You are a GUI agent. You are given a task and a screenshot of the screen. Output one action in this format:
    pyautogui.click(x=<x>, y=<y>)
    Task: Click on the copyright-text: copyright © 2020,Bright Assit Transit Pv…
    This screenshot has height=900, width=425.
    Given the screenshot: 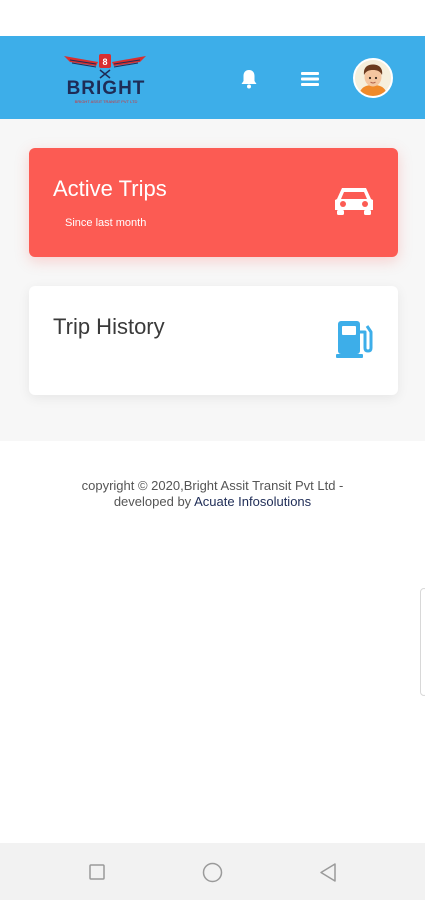 What is the action you would take?
    pyautogui.click(x=212, y=485)
    